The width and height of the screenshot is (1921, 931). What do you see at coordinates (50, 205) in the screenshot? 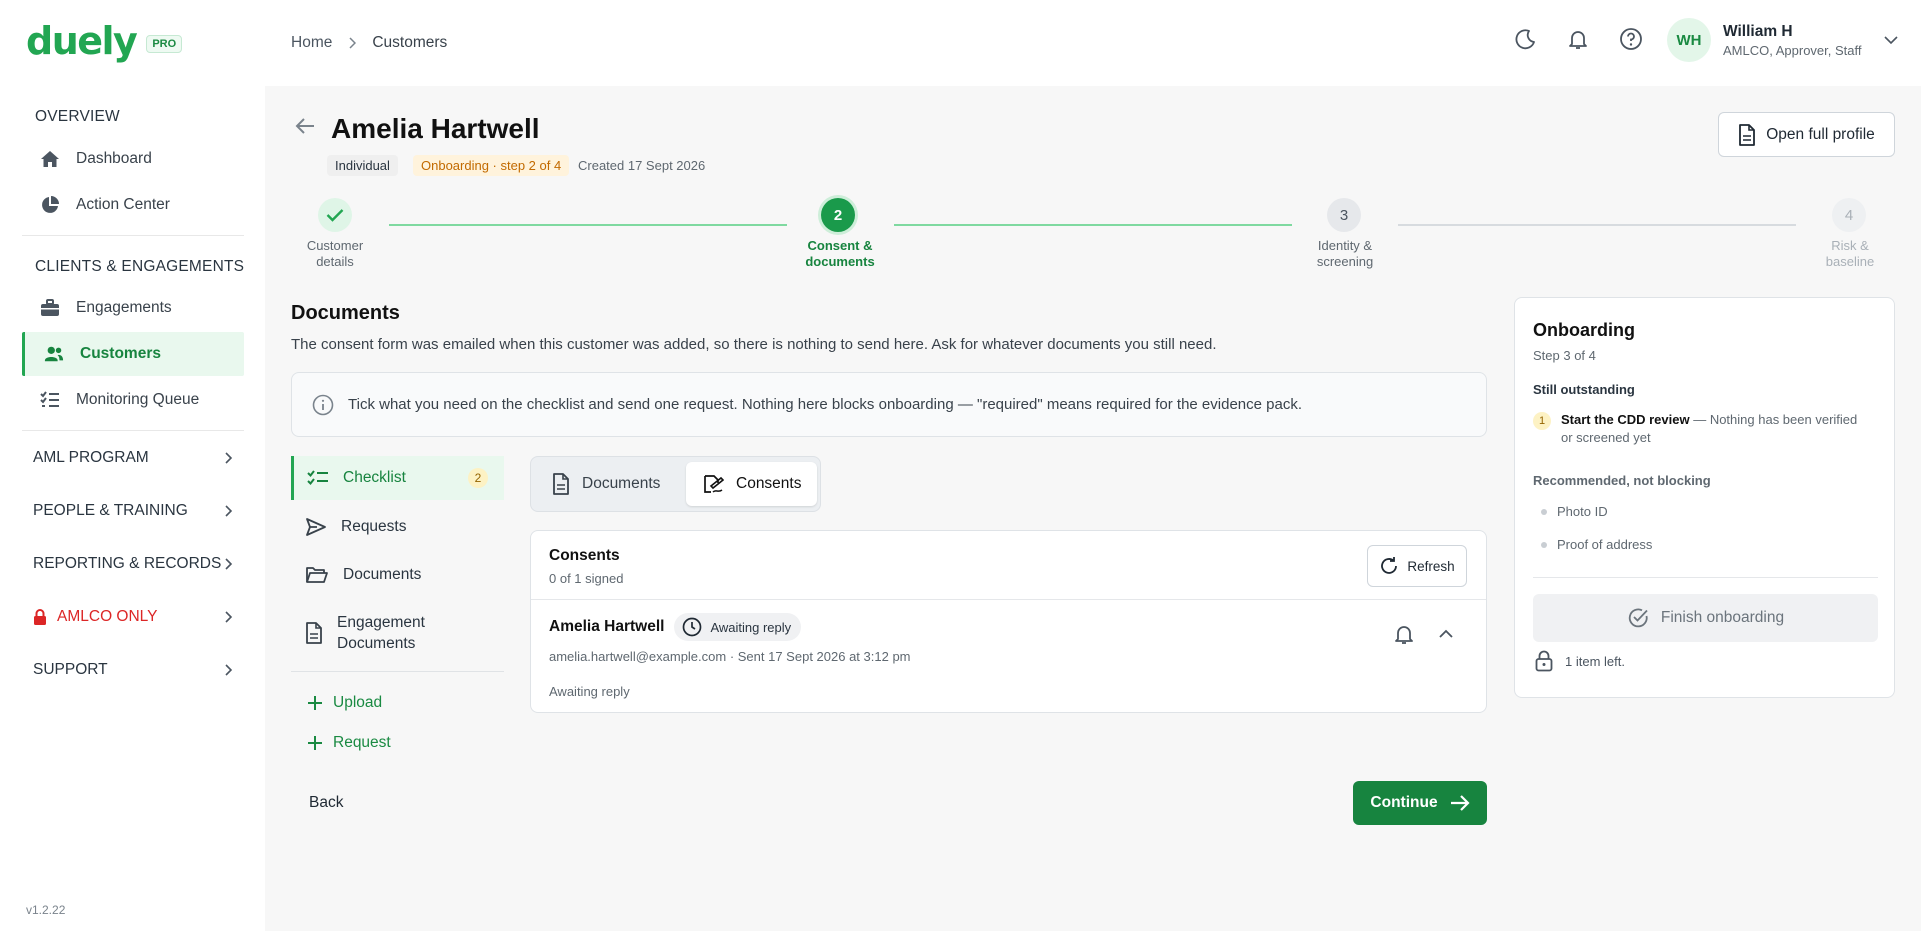
I see `pie-chart-icon` at bounding box center [50, 205].